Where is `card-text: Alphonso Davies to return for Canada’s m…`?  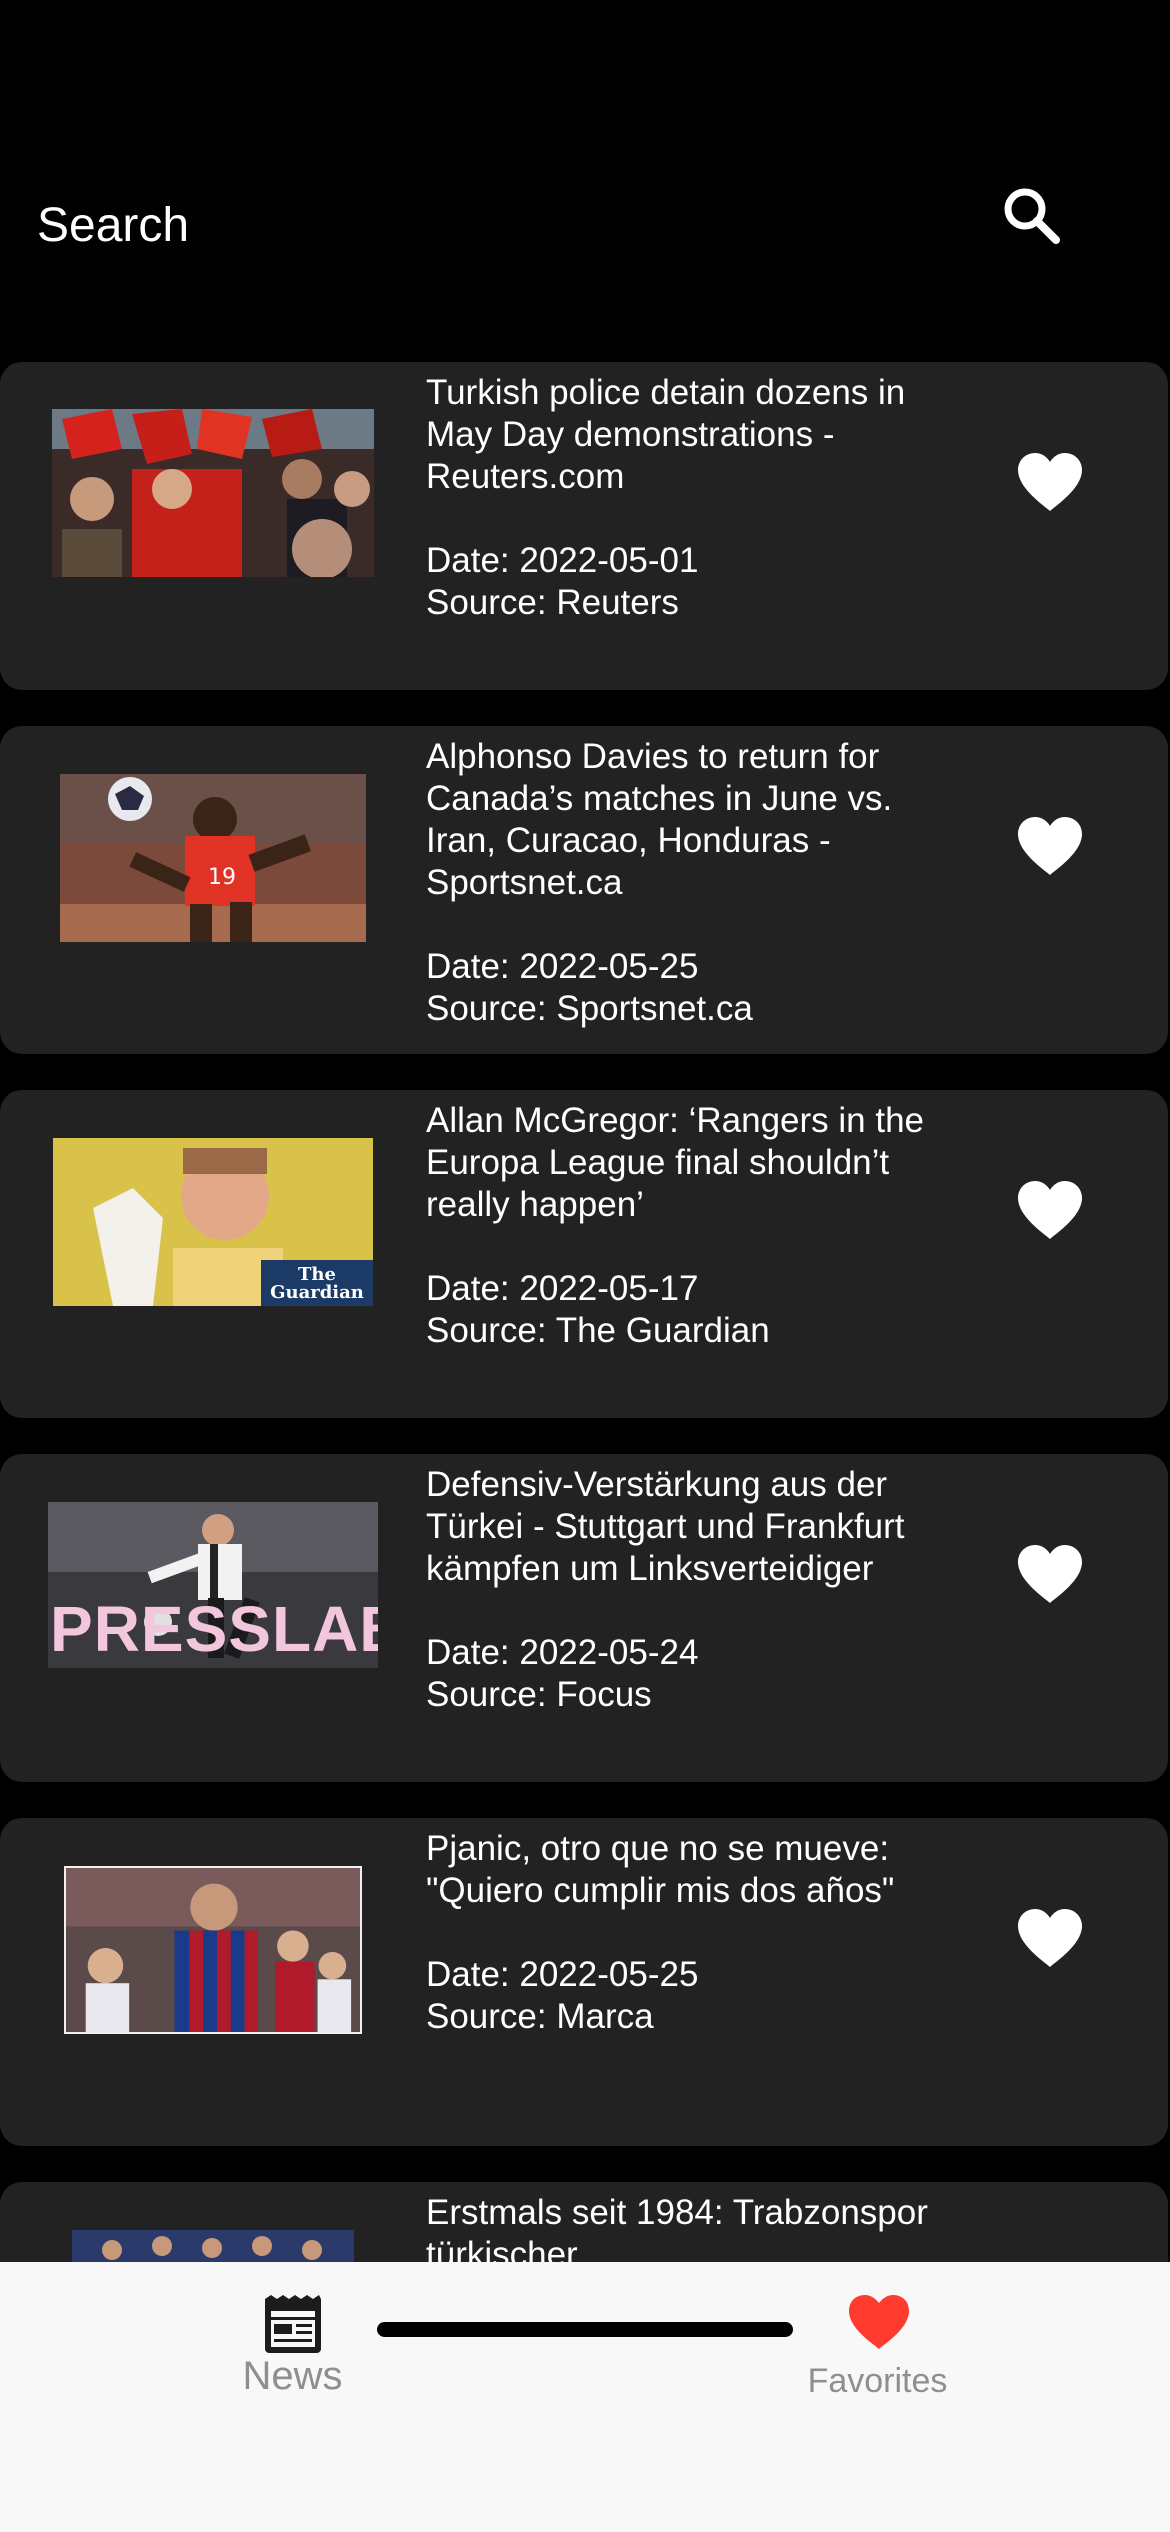
card-text: Alphonso Davies to return for Canada’s m… is located at coordinates (686, 883).